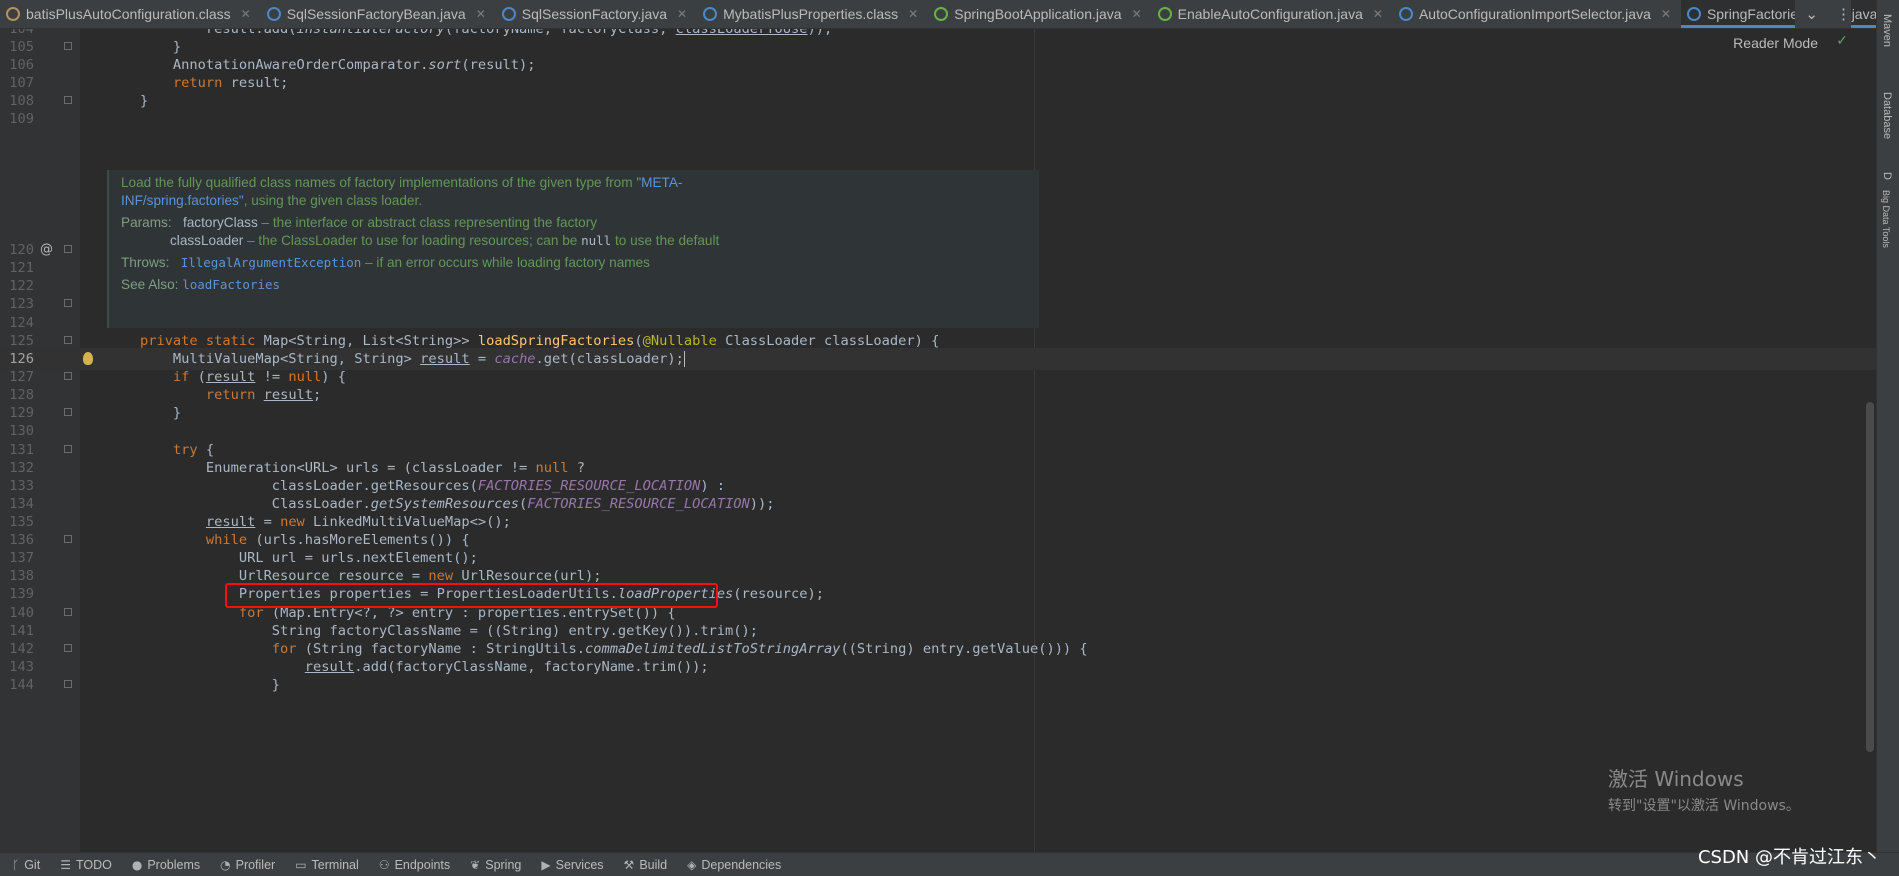  What do you see at coordinates (503, 864) in the screenshot?
I see `toolwindow-label: Spring` at bounding box center [503, 864].